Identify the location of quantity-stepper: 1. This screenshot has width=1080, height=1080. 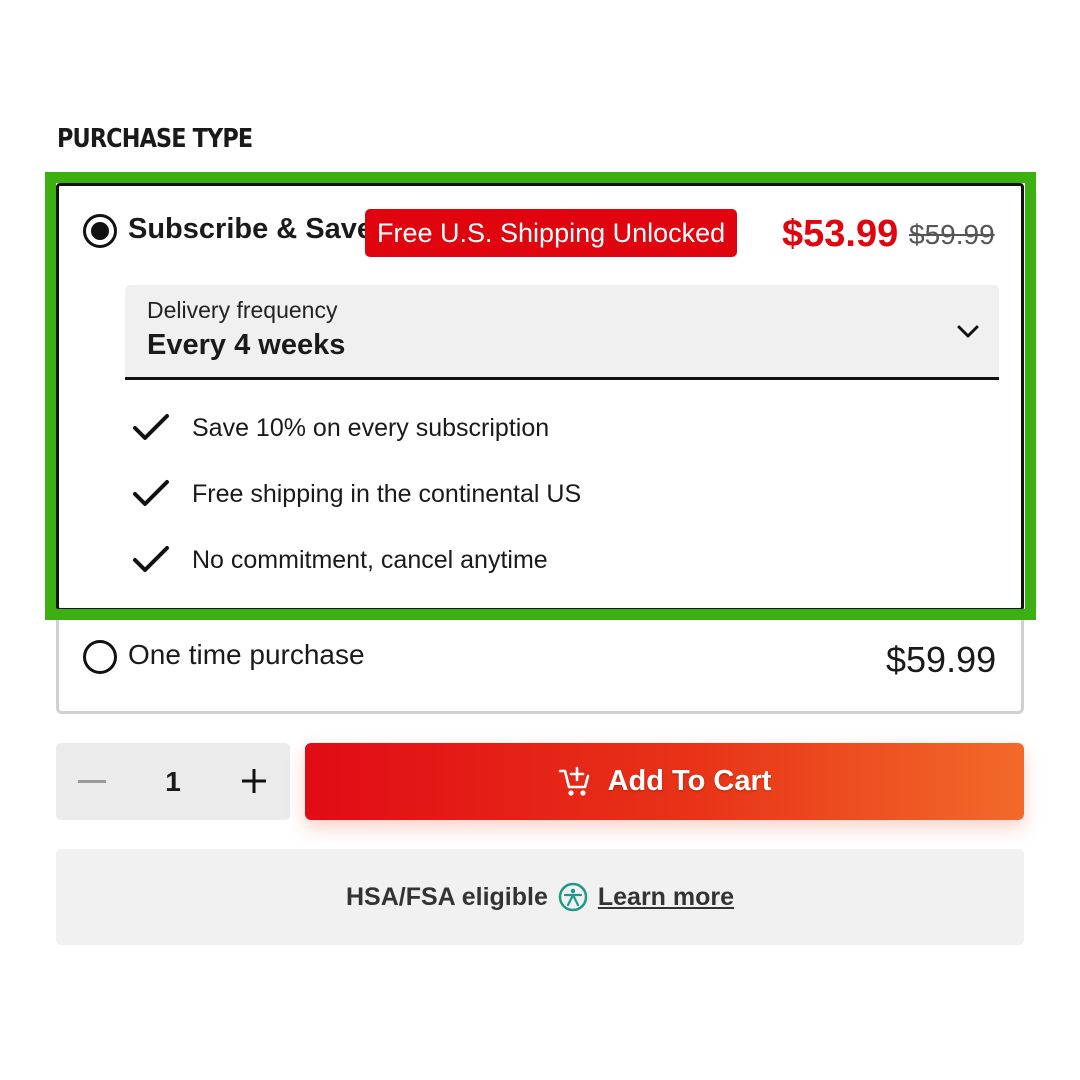
(244, 781).